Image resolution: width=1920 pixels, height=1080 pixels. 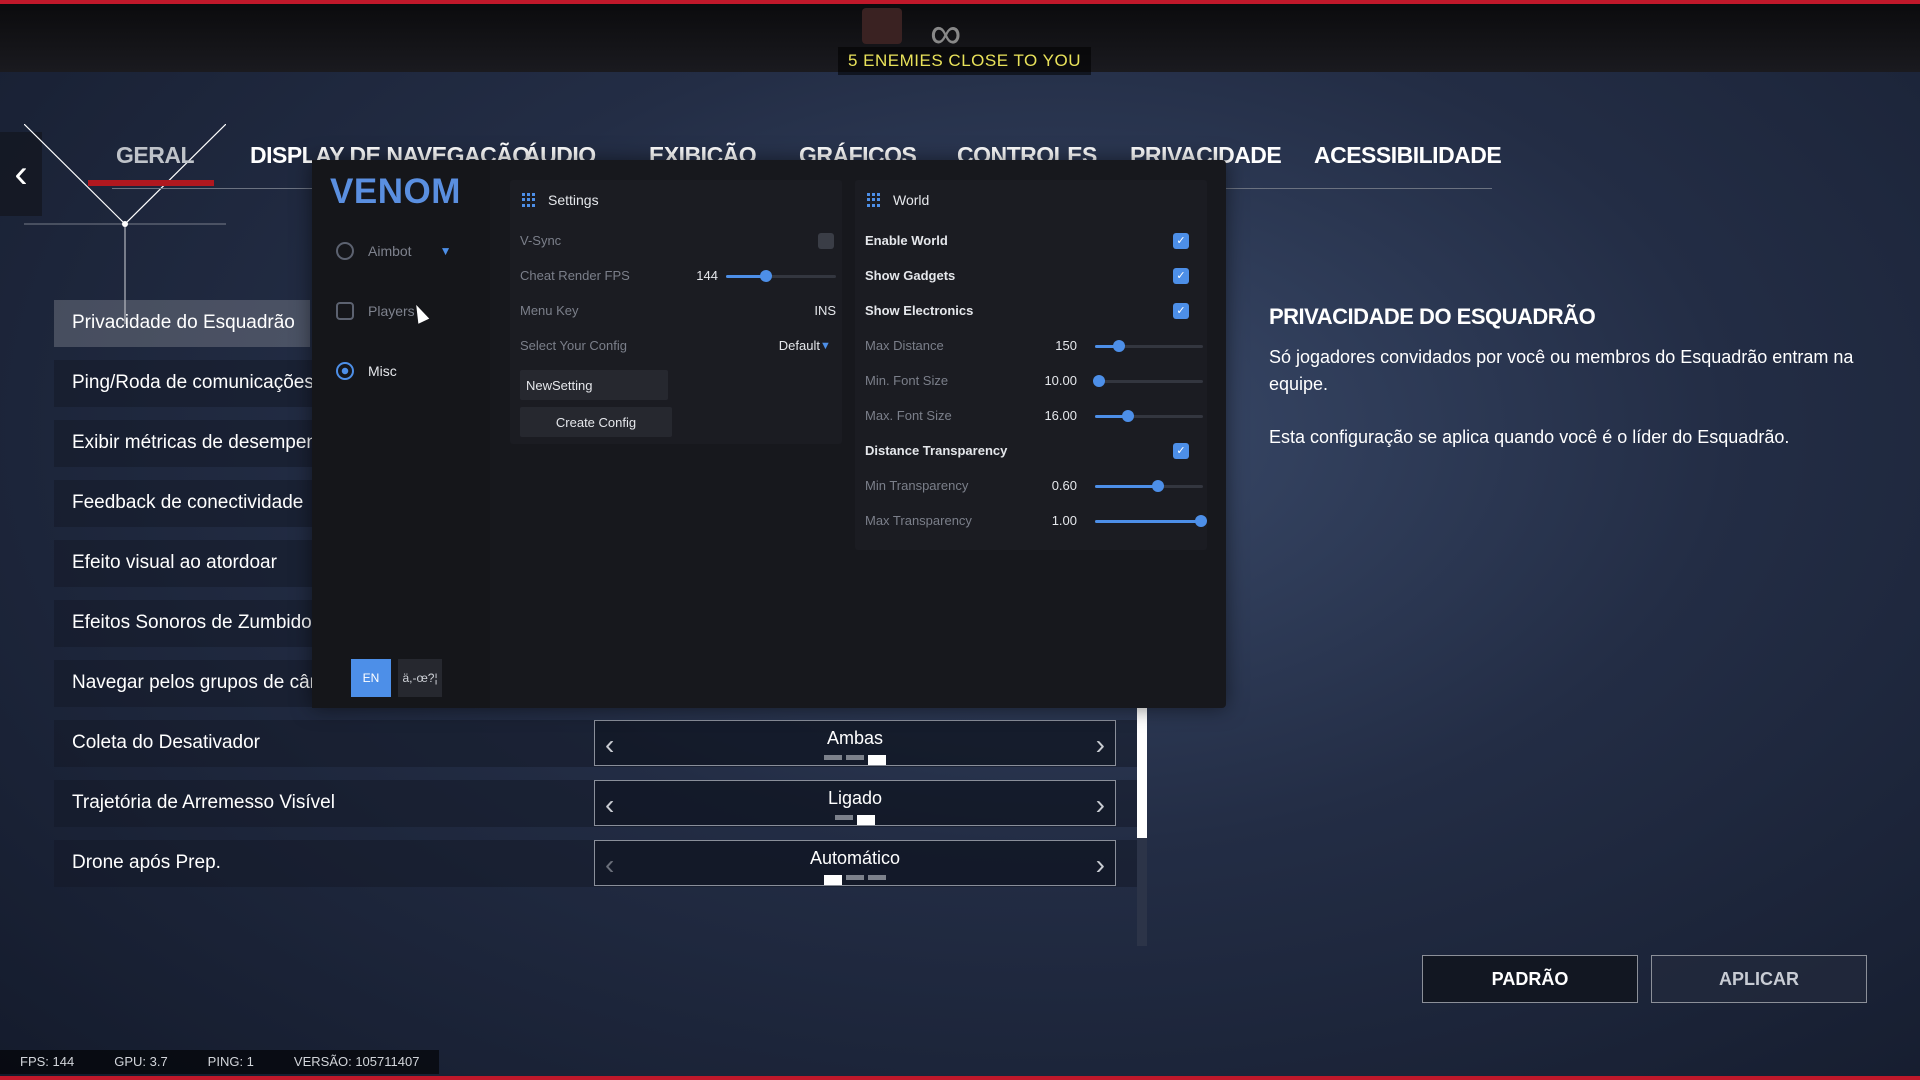 I want to click on max-font-label: Max. Font Size, so click(x=908, y=415).